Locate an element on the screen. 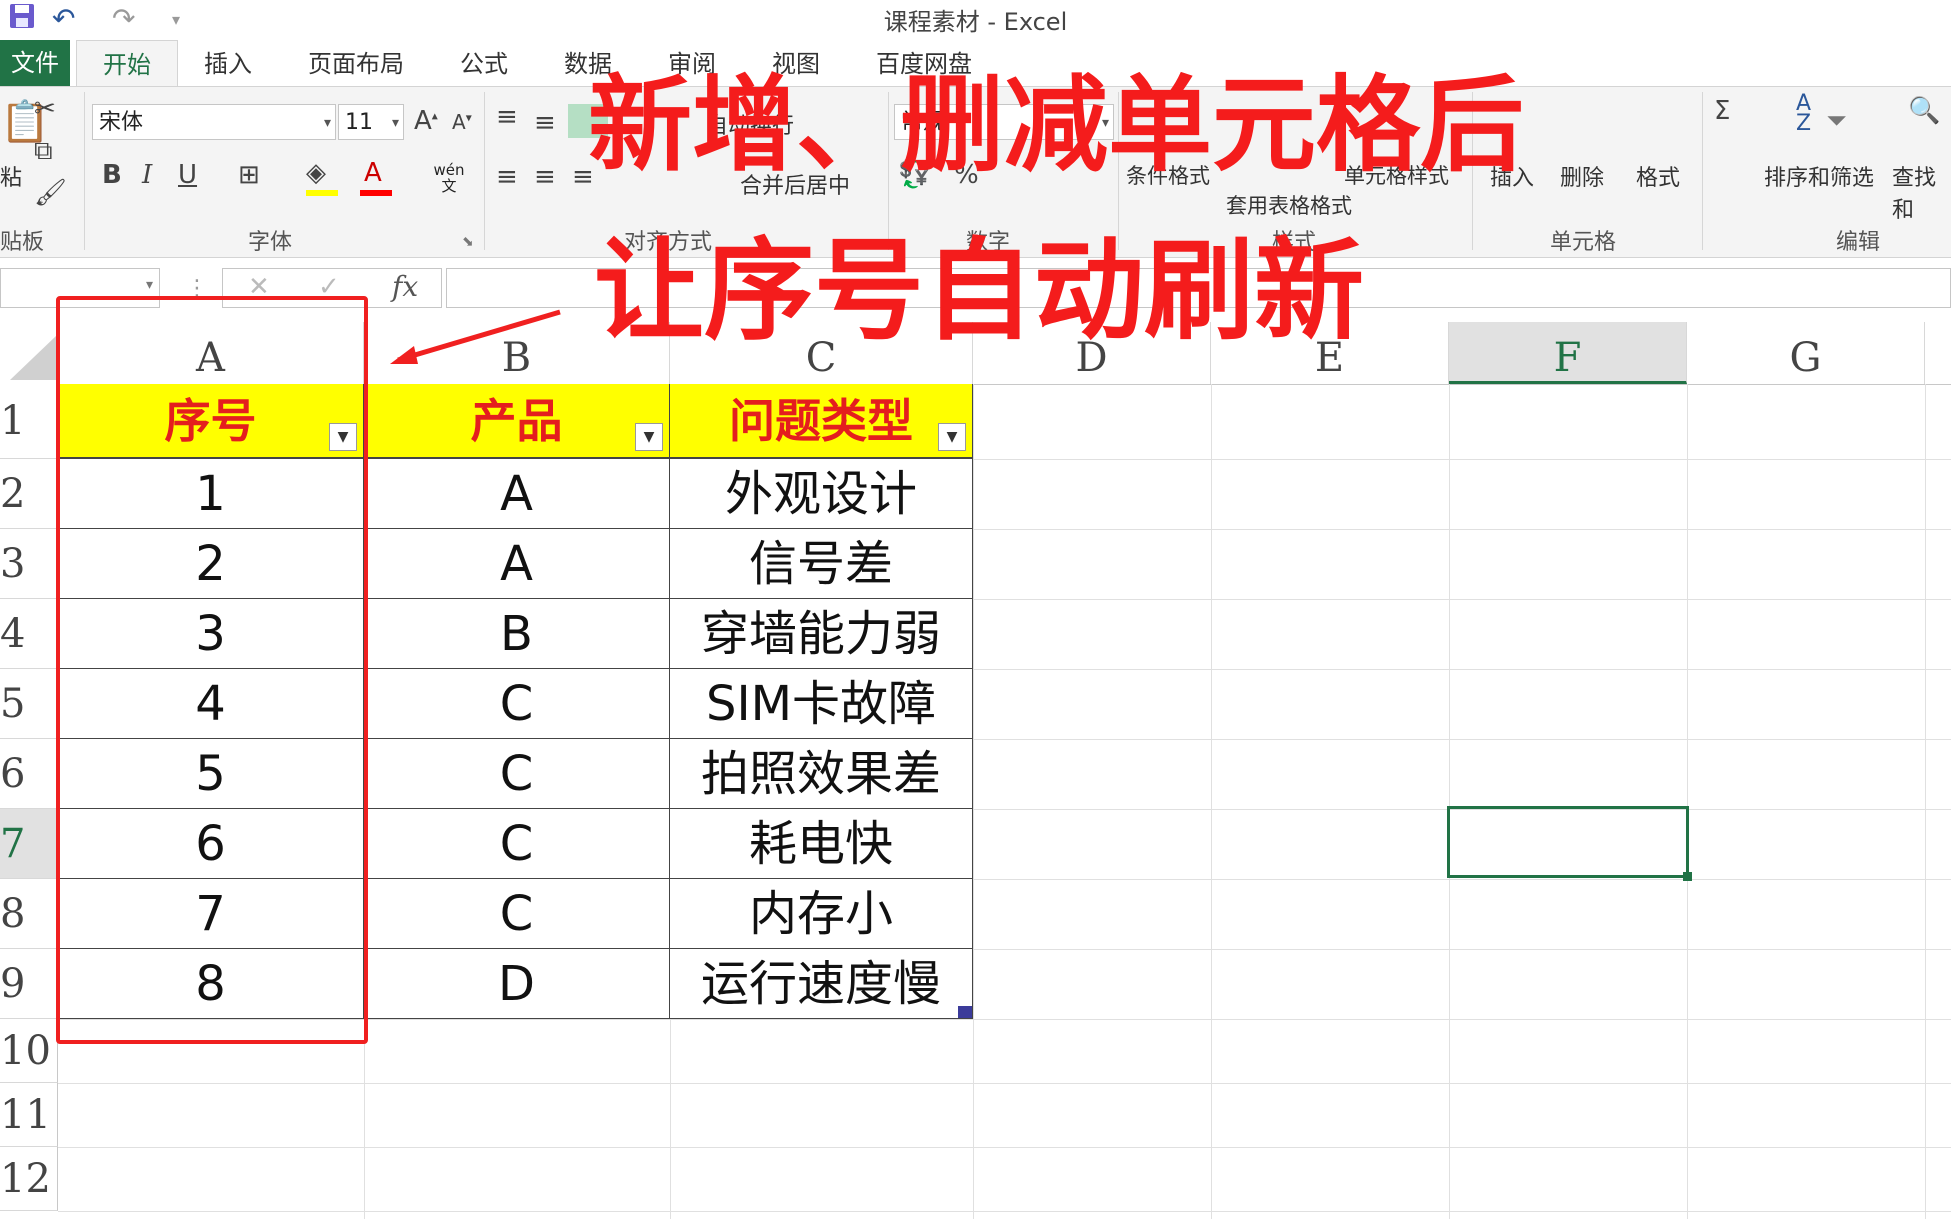  table-header-cell: 问题类型 ▼ is located at coordinates (821, 421).